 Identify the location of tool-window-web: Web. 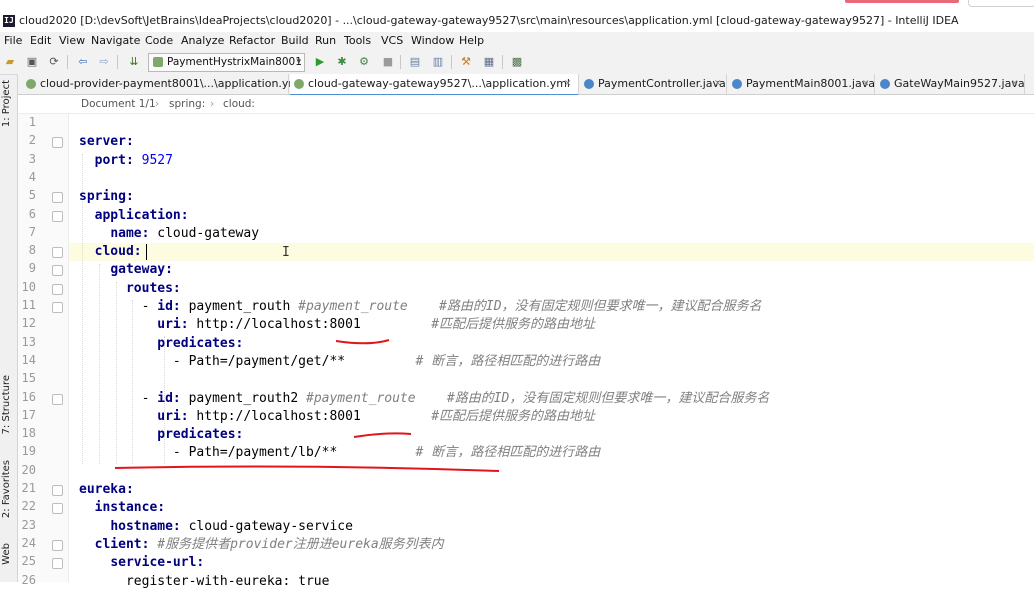
(6, 554).